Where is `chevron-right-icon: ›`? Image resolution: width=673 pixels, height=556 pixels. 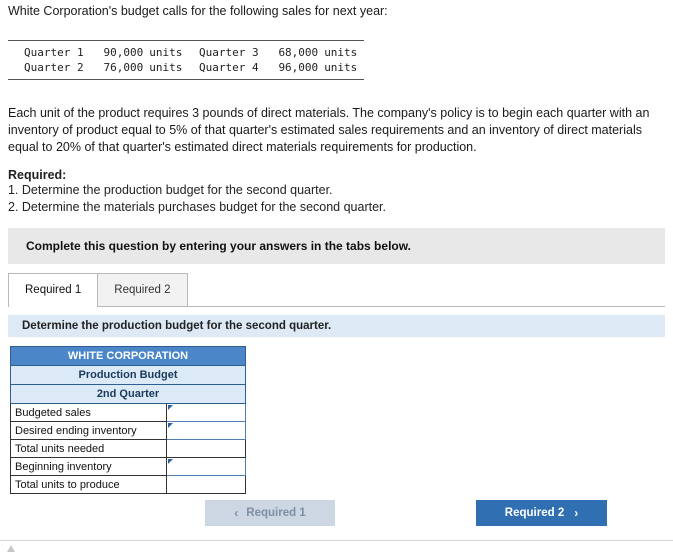
chevron-right-icon: › is located at coordinates (576, 513).